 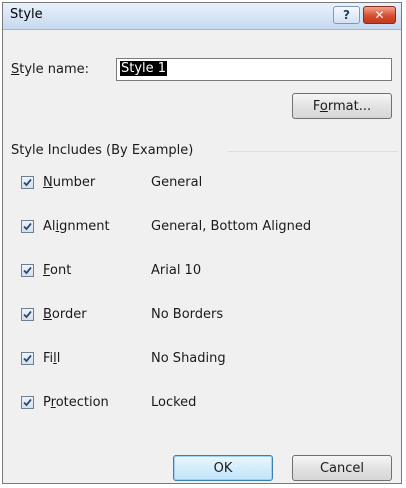 What do you see at coordinates (76, 402) in the screenshot?
I see `option-label: Protection` at bounding box center [76, 402].